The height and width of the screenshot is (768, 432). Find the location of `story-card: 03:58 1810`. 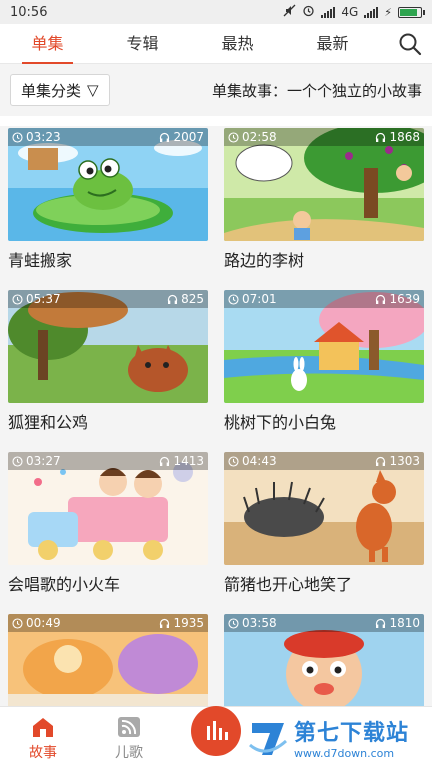

story-card: 03:58 1810 is located at coordinates (324, 660).